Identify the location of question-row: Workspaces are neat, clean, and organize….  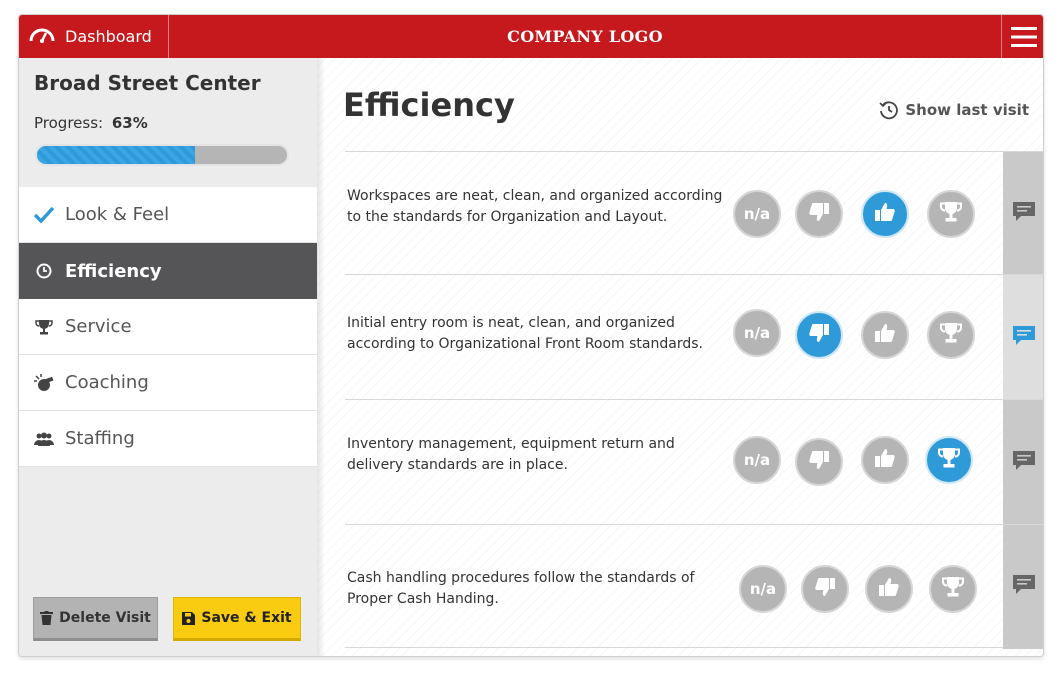
(694, 213).